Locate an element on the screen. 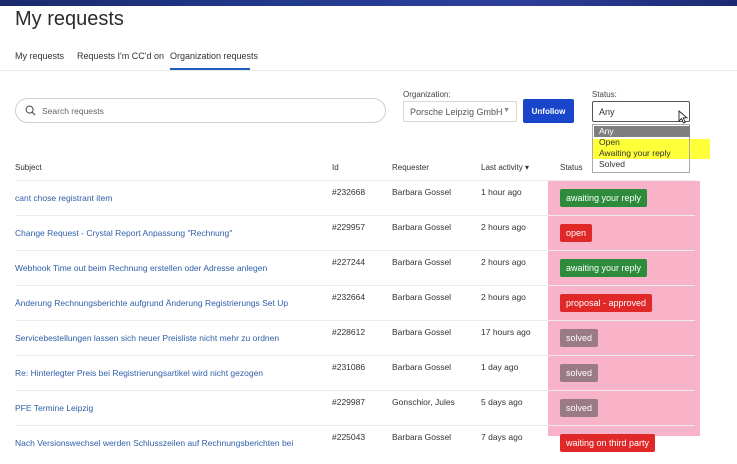 This screenshot has width=737, height=464. organization-value: Porsche Leipzig GmbH is located at coordinates (456, 111).